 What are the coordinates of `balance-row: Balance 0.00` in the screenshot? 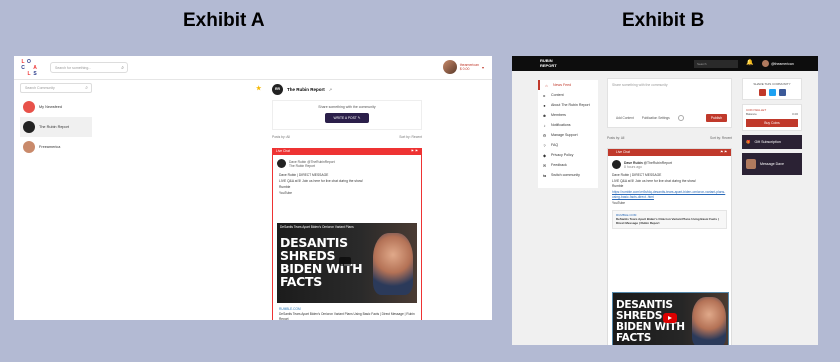 It's located at (772, 114).